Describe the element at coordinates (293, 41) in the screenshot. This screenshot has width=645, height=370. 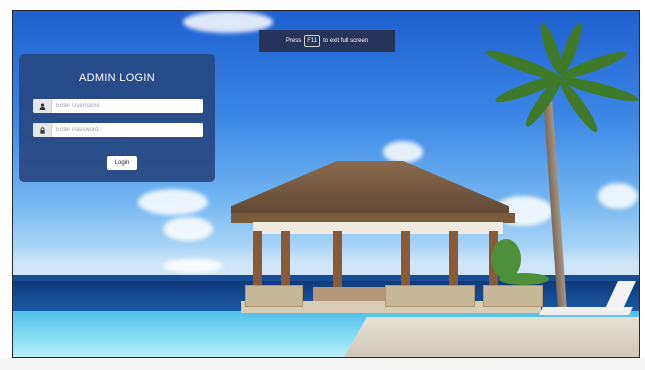
I see `fullscreen-notice-prefix: Press` at that location.